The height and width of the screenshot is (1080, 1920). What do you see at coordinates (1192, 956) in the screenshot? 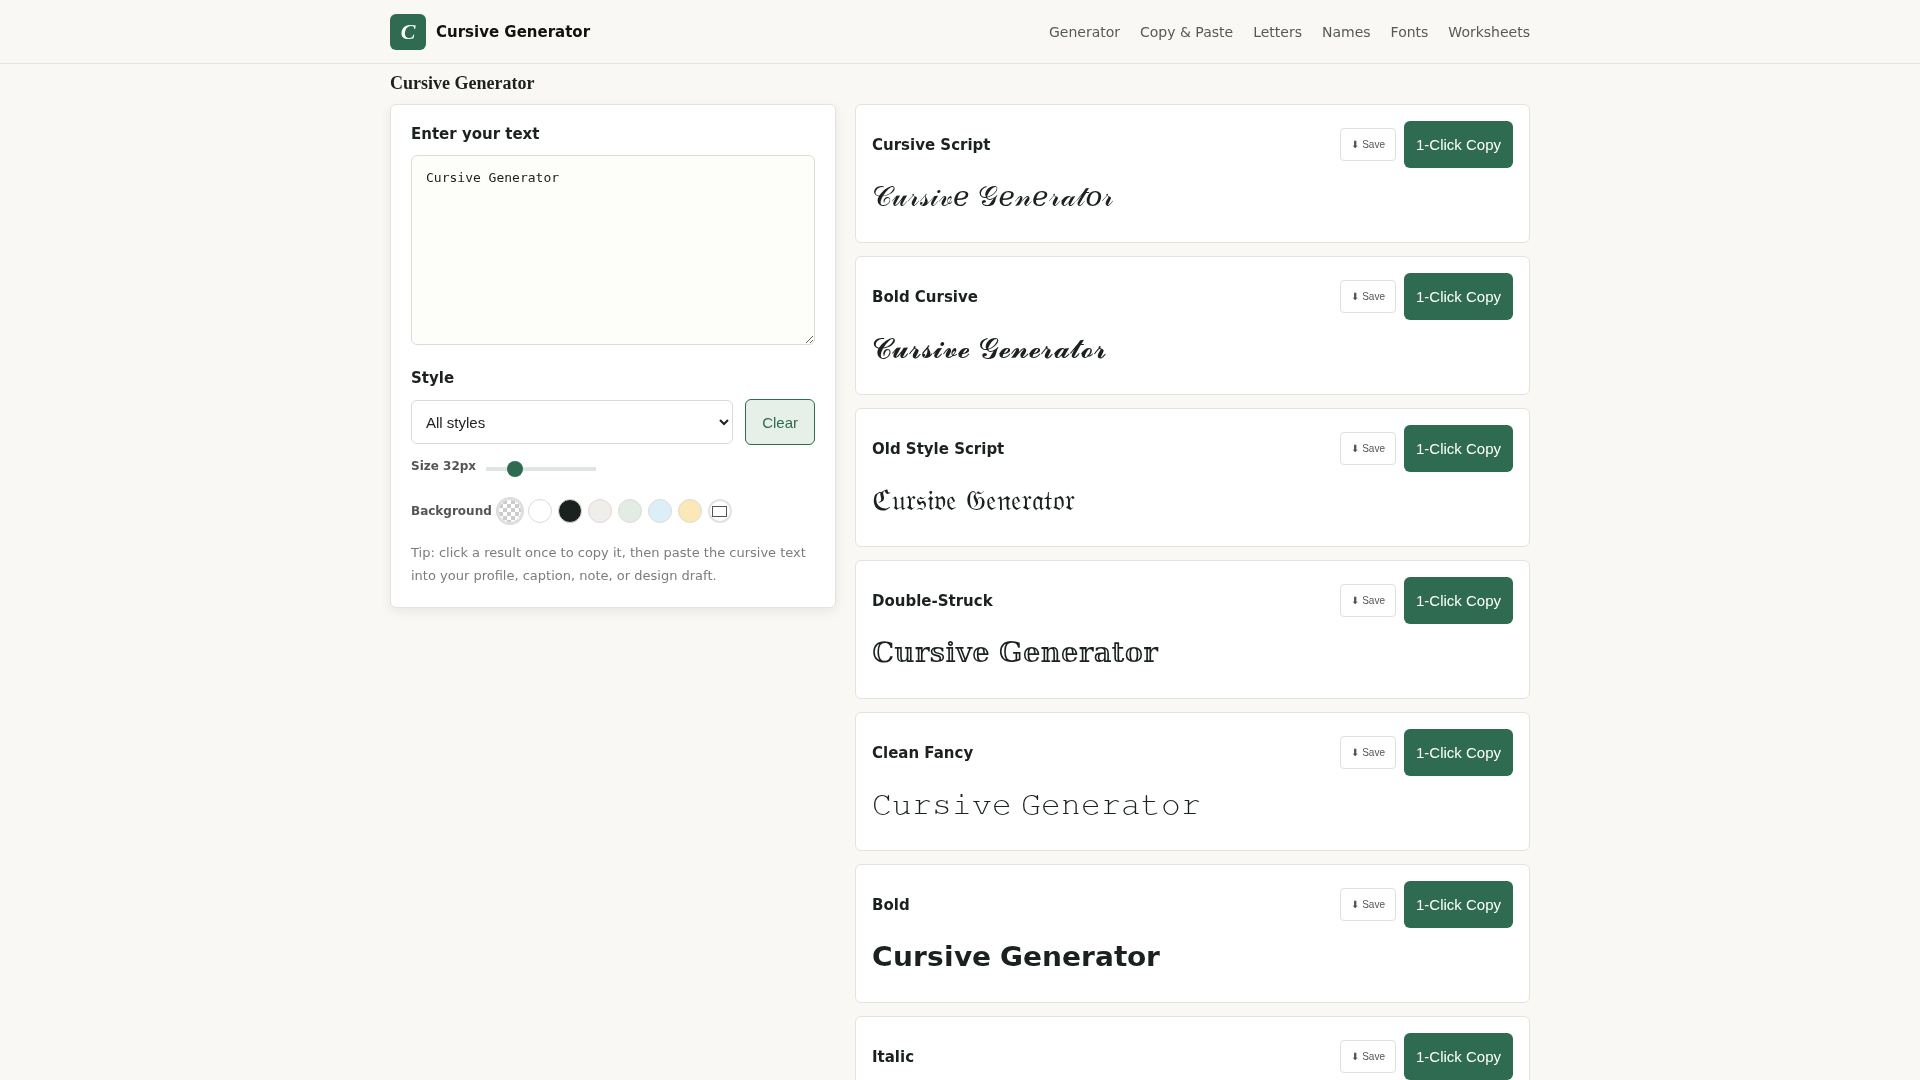
I see `styled-text-output: 𝗖𝘂𝗿𝘀𝗶𝘃𝗲 𝗚𝗲𝗻𝗲𝗿𝗮𝘁𝗼𝗿` at bounding box center [1192, 956].